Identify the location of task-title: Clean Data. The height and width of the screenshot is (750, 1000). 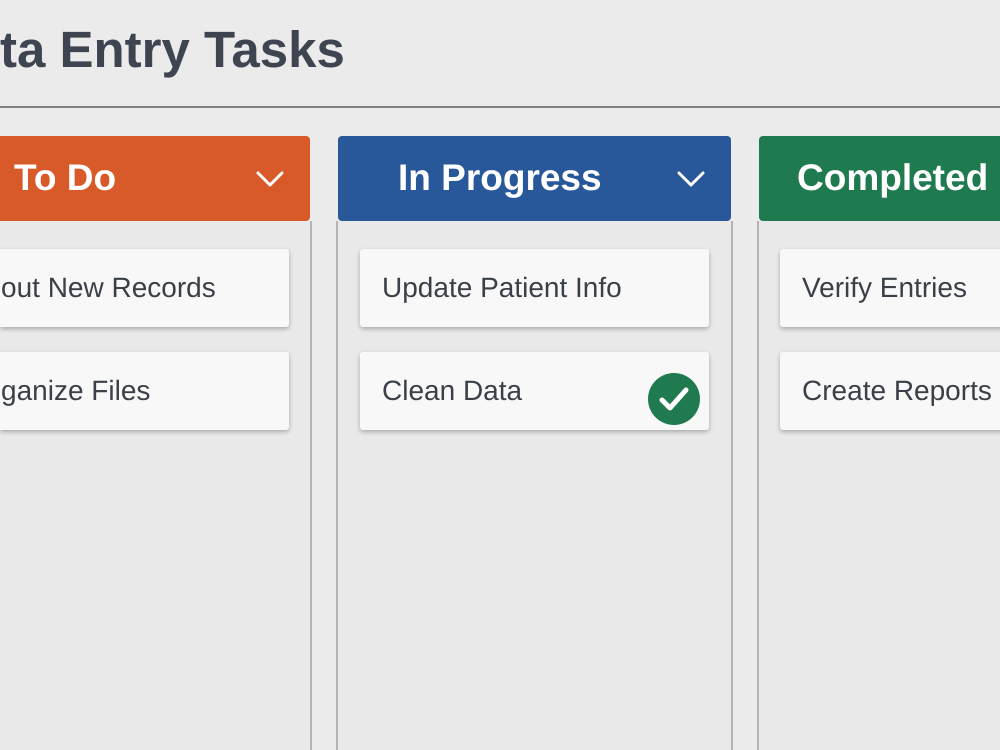
(452, 391).